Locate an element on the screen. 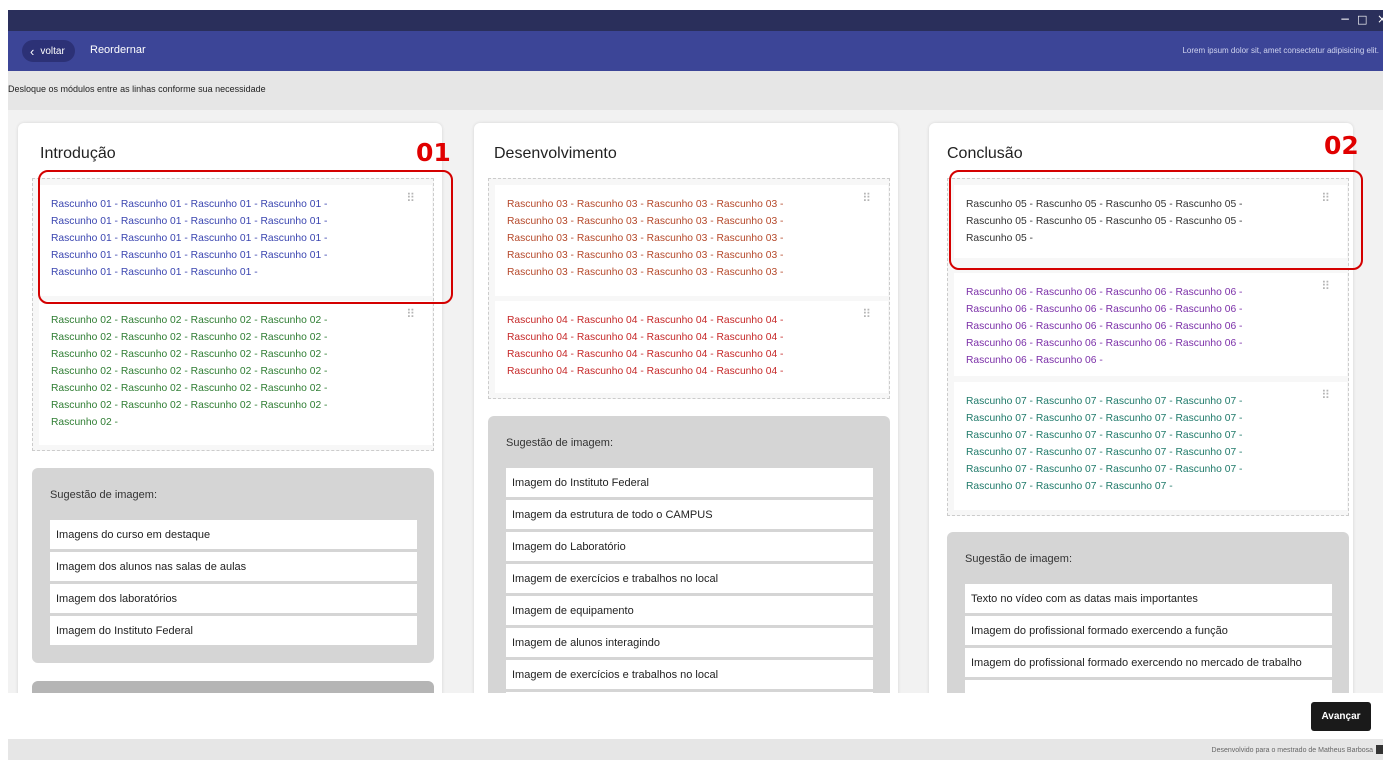 The height and width of the screenshot is (760, 1383). logo-icon is located at coordinates (1379, 749).